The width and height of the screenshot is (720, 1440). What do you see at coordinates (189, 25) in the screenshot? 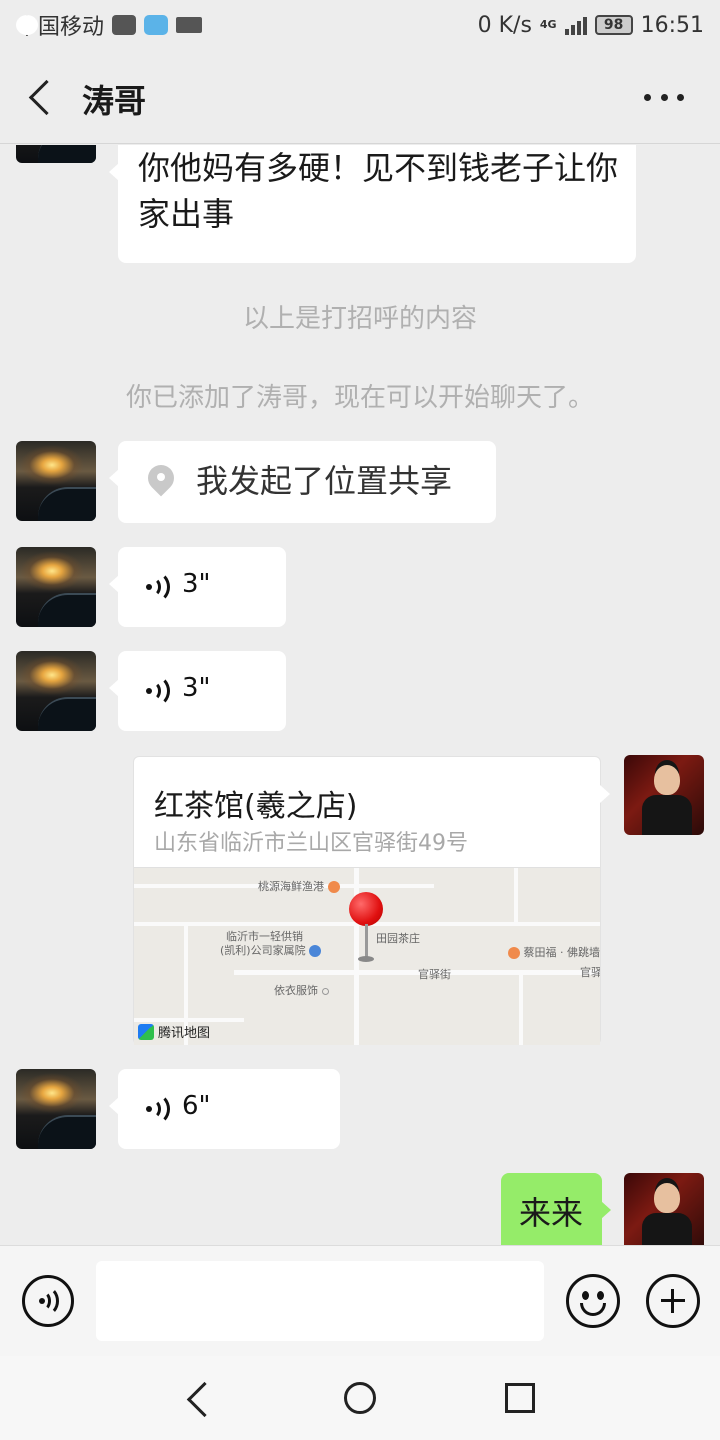
I see `truck-icon` at bounding box center [189, 25].